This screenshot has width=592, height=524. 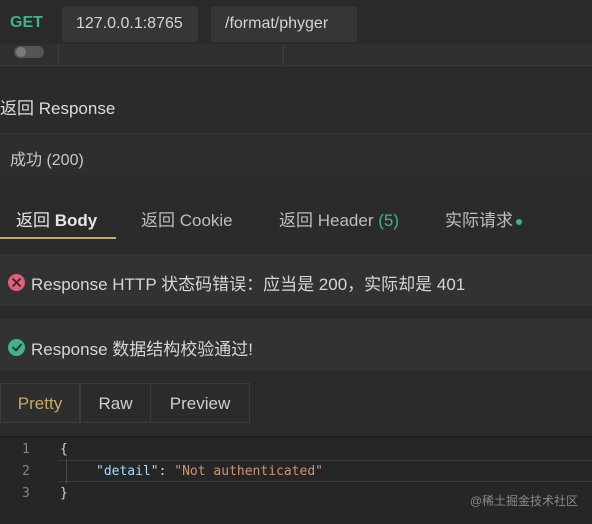 I want to click on tab-body: 返回 Body, so click(x=56, y=218).